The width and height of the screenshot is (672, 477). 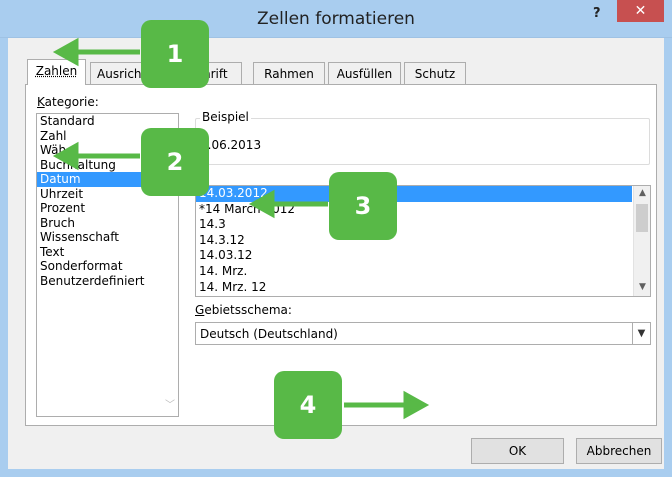 I want to click on callout-3: 3, so click(x=363, y=206).